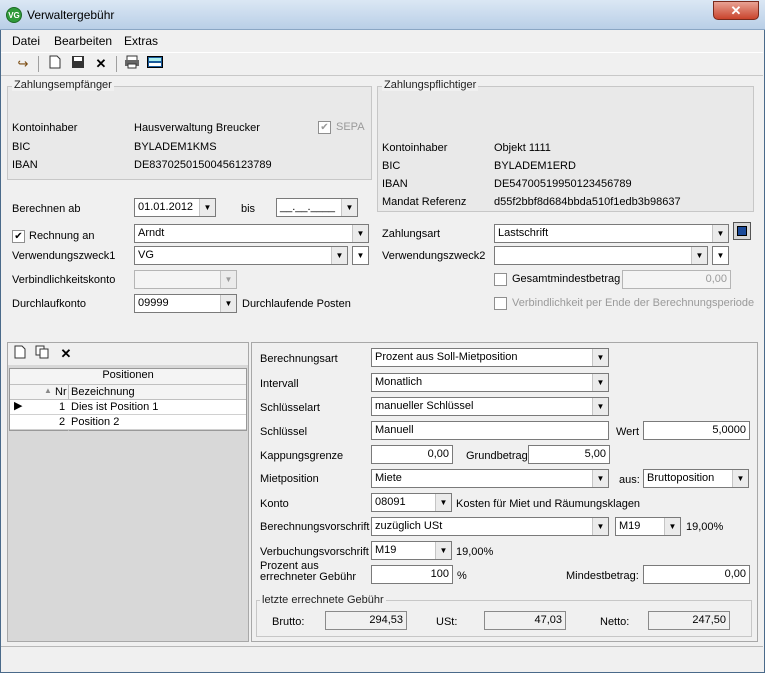 This screenshot has width=765, height=673. What do you see at coordinates (689, 620) in the screenshot?
I see `net-value: 247,50` at bounding box center [689, 620].